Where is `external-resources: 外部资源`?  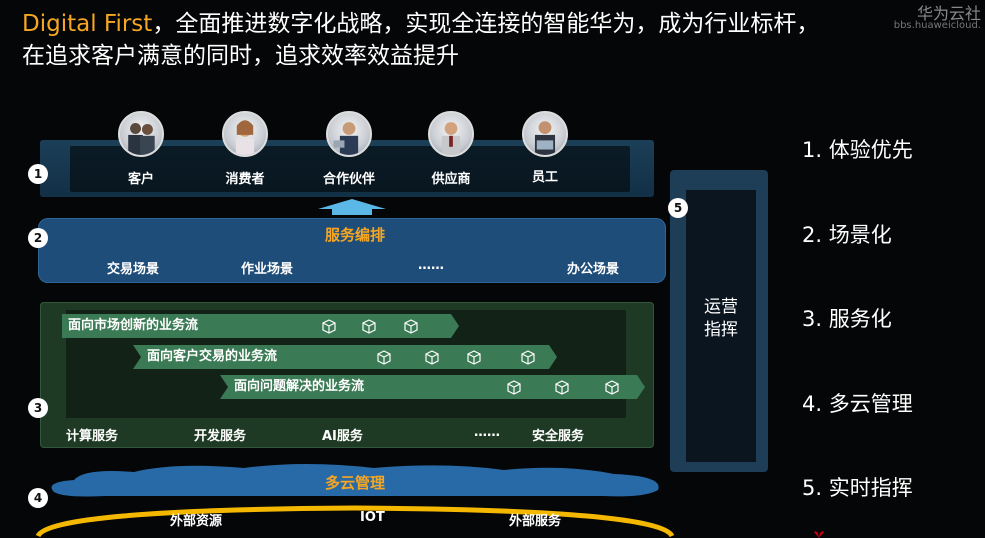
external-resources: 外部资源 is located at coordinates (196, 521).